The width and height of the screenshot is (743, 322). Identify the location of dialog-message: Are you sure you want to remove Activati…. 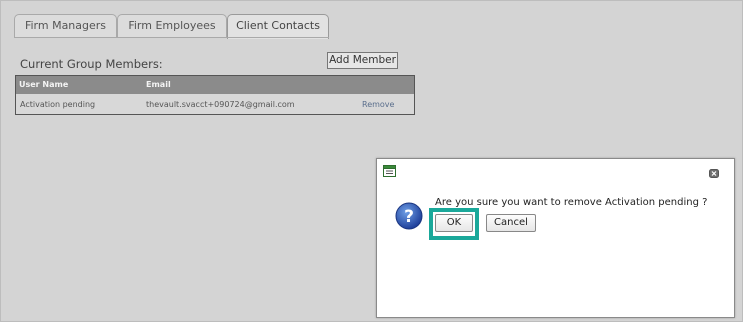
(571, 202).